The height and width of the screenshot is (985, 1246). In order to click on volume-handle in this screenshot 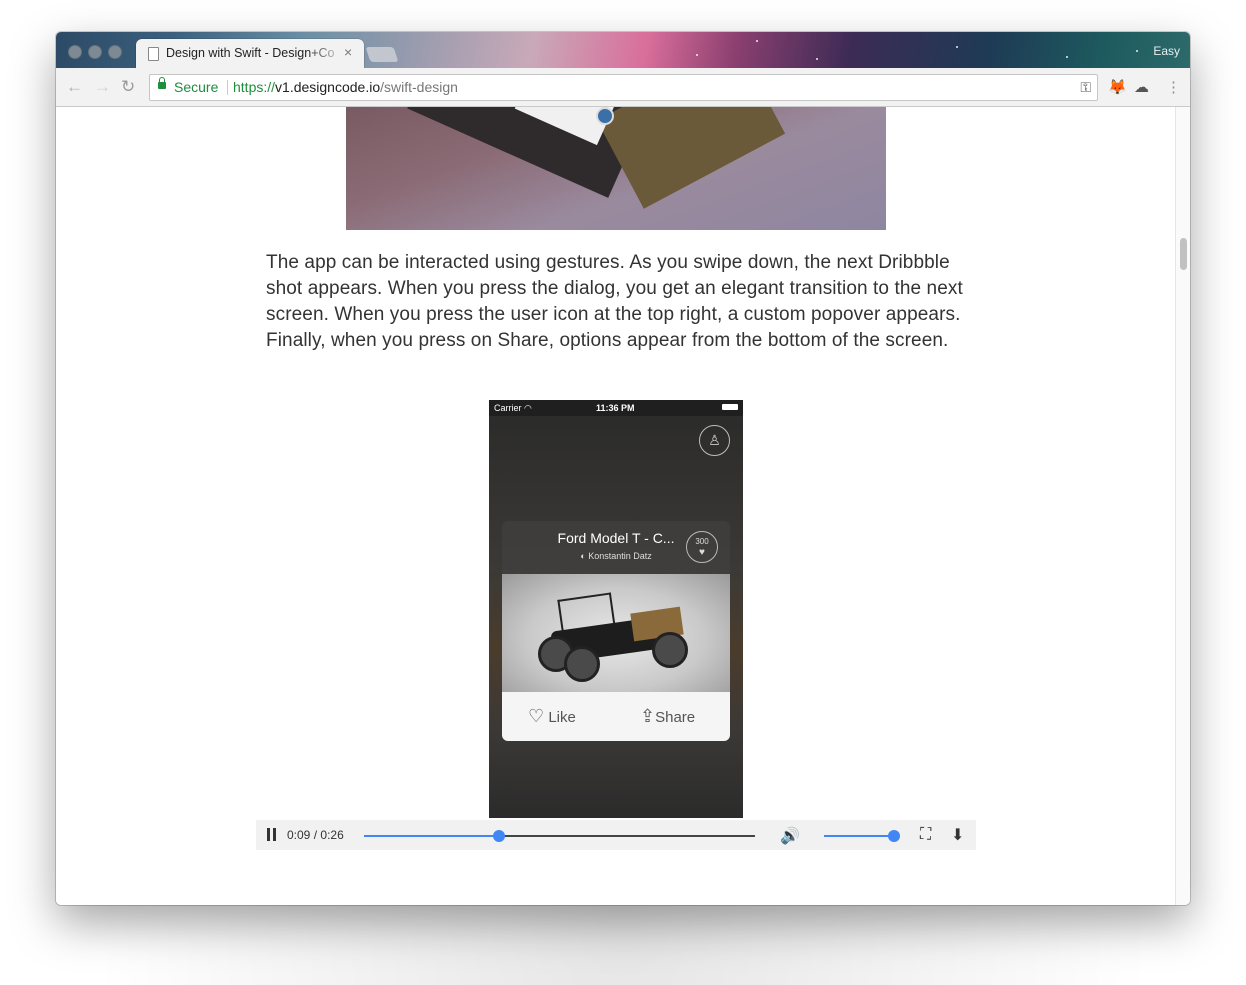, I will do `click(894, 836)`.